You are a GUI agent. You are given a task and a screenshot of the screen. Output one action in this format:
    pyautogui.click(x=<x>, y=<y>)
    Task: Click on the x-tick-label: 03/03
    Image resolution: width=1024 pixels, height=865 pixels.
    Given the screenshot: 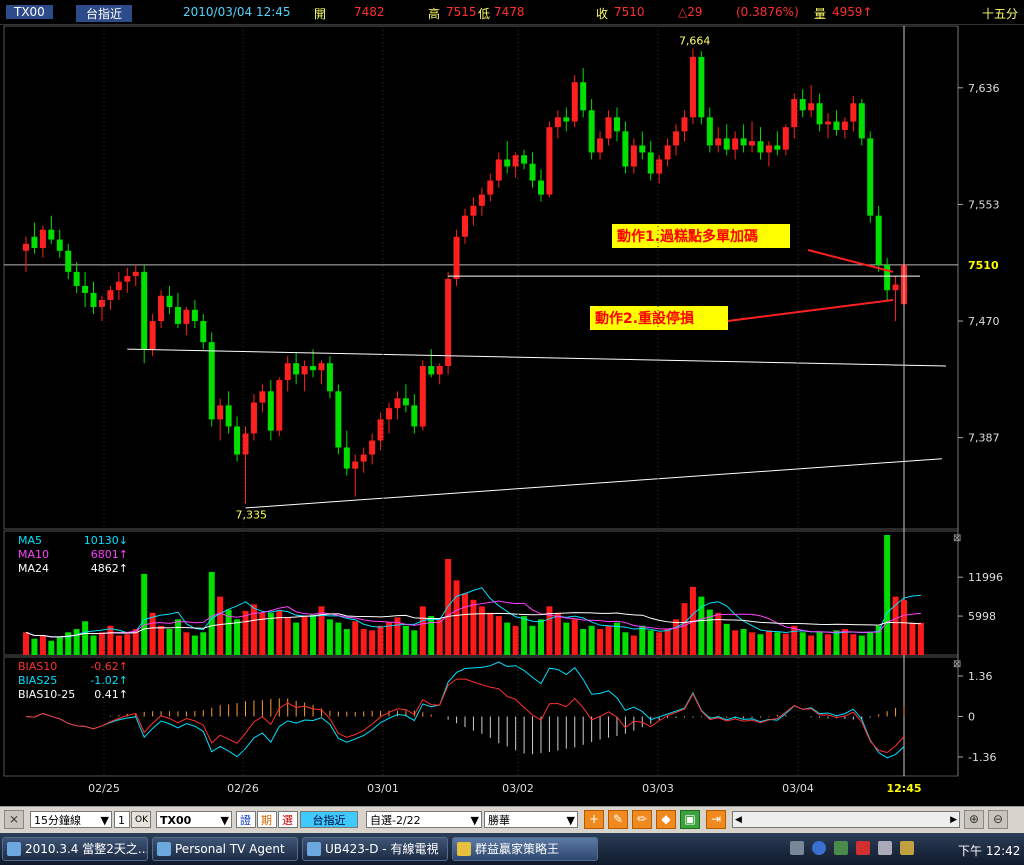 What is the action you would take?
    pyautogui.click(x=658, y=788)
    